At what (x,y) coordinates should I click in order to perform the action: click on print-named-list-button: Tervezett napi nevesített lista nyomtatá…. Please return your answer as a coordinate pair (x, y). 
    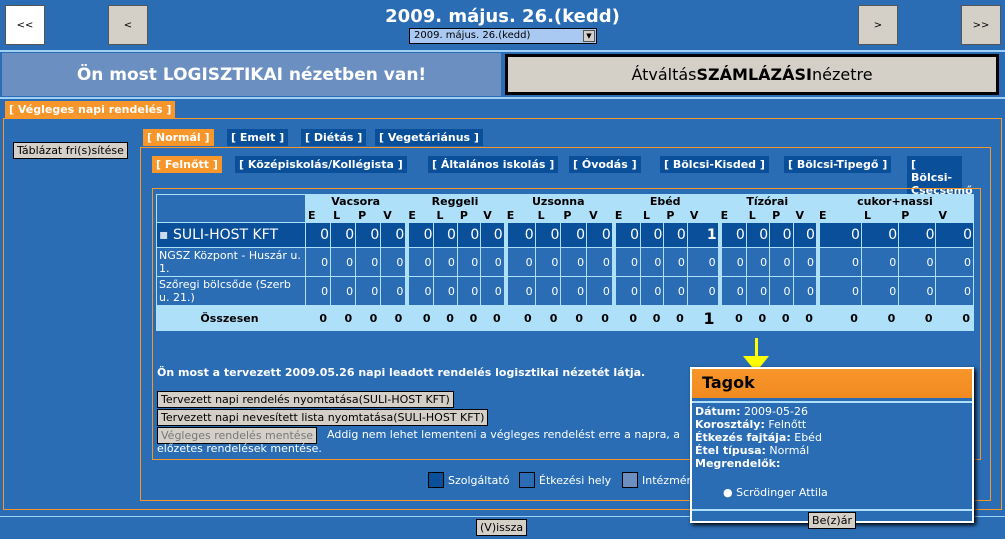
    Looking at the image, I should click on (323, 417).